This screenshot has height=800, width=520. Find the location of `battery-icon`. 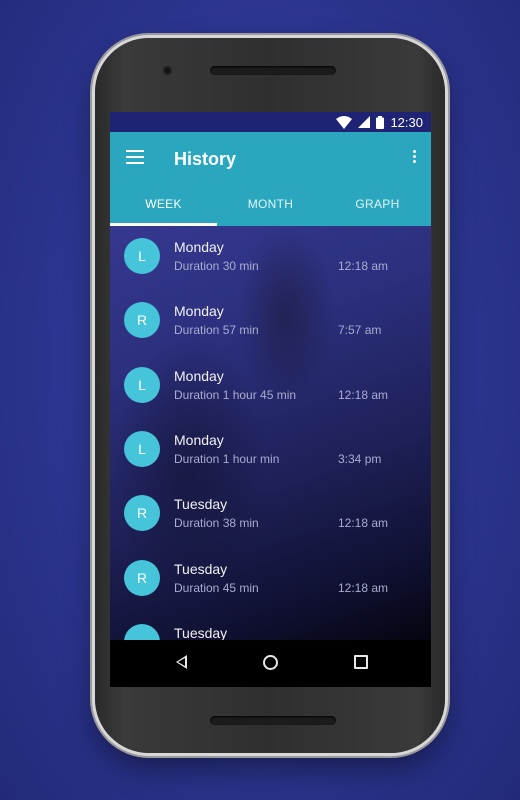

battery-icon is located at coordinates (380, 122).